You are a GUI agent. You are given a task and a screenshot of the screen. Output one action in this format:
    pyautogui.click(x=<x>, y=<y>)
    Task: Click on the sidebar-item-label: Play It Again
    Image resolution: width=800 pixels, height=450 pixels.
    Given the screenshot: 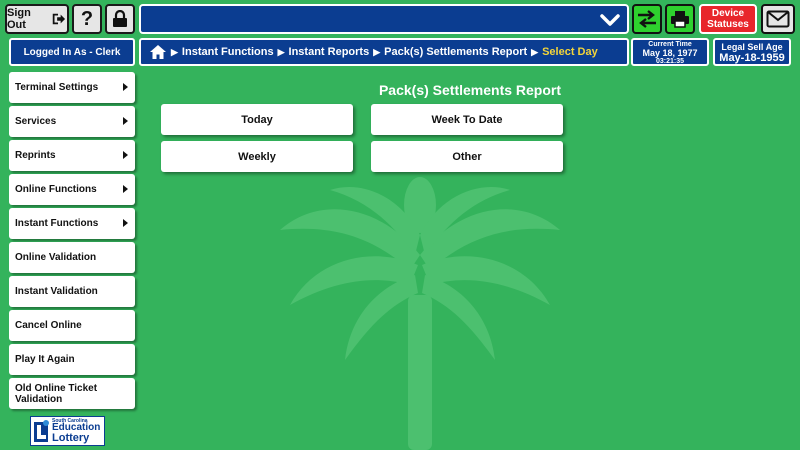 What is the action you would take?
    pyautogui.click(x=45, y=359)
    